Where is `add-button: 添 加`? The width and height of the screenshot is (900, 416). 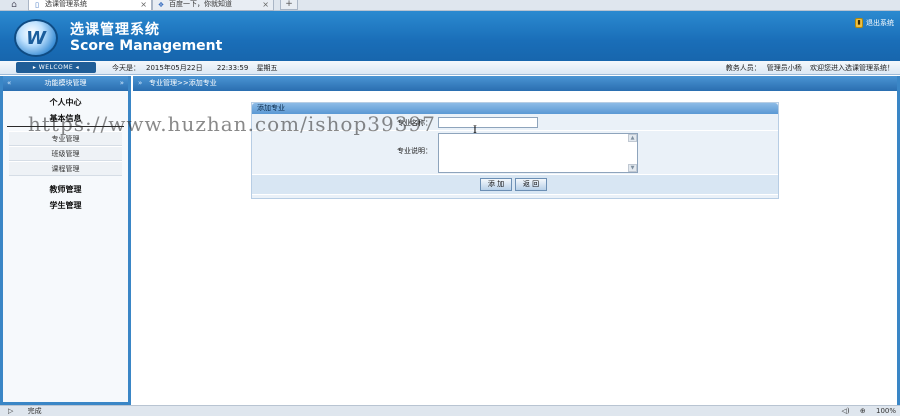
add-button: 添 加 is located at coordinates (496, 184).